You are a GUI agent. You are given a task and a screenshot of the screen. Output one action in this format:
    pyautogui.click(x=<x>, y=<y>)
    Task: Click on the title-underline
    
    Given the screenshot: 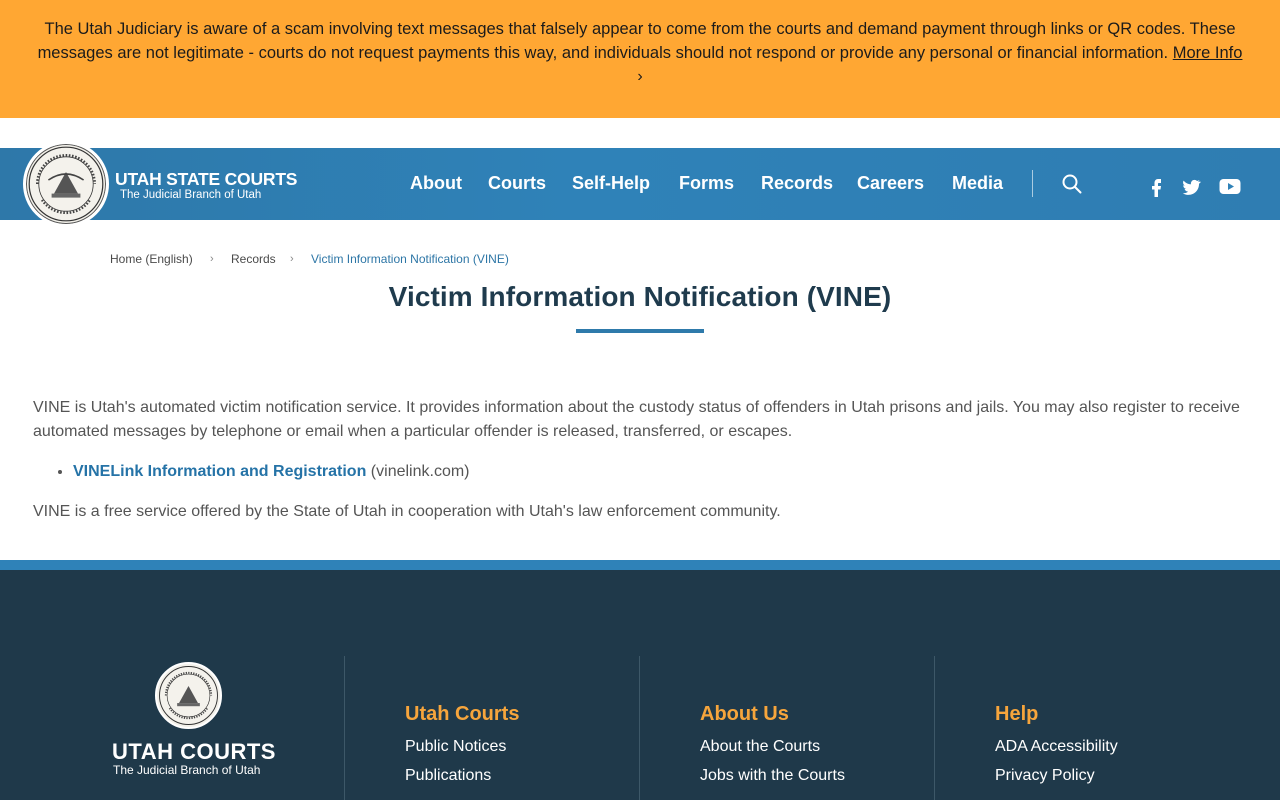 What is the action you would take?
    pyautogui.click(x=640, y=331)
    